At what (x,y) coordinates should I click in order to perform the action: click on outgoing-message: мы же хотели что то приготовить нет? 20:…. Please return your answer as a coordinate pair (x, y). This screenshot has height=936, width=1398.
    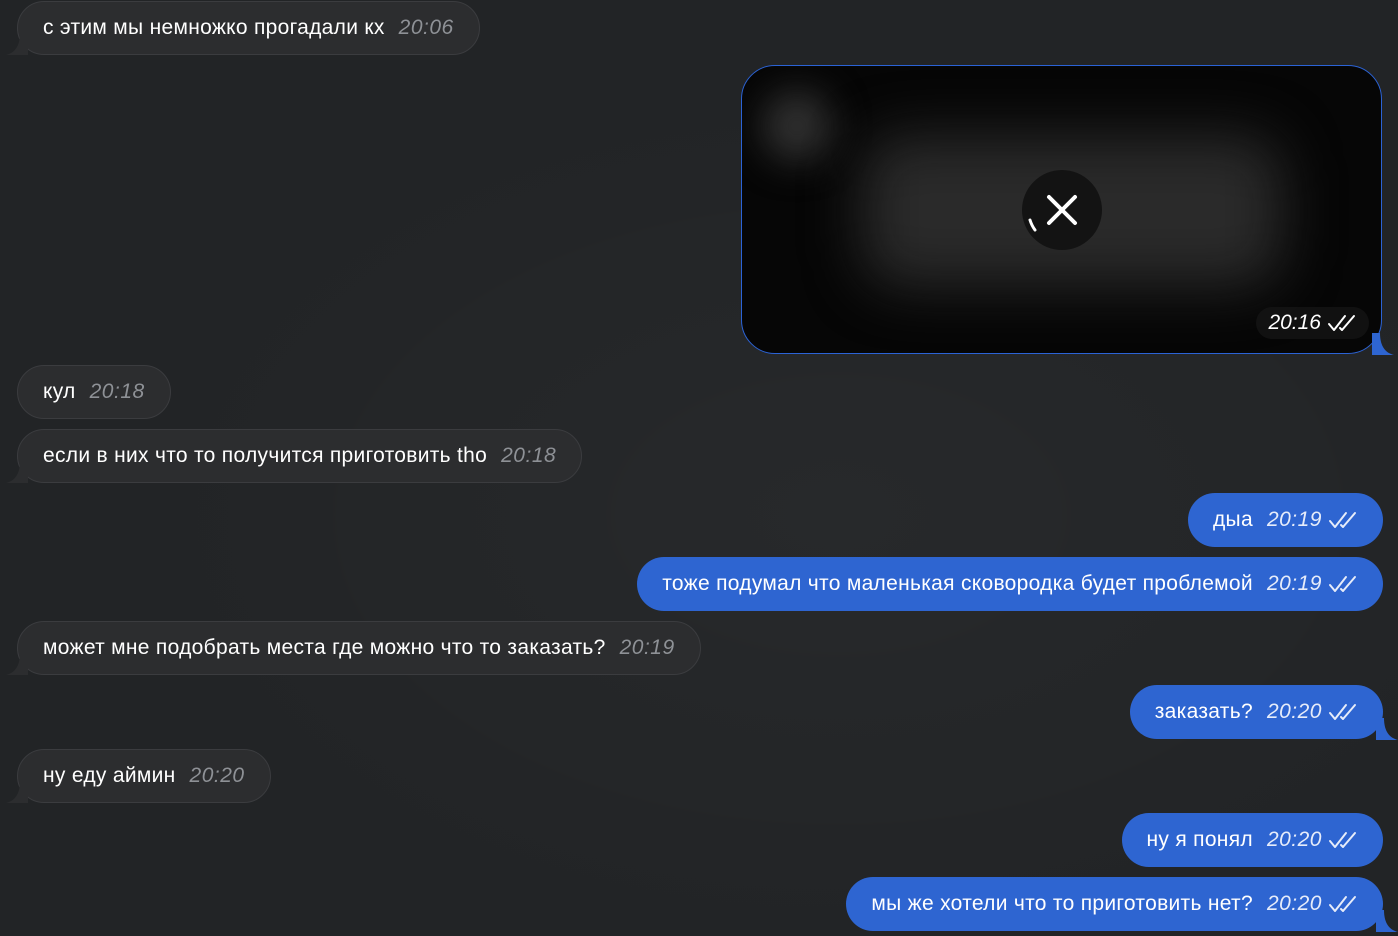
    Looking at the image, I should click on (1122, 904).